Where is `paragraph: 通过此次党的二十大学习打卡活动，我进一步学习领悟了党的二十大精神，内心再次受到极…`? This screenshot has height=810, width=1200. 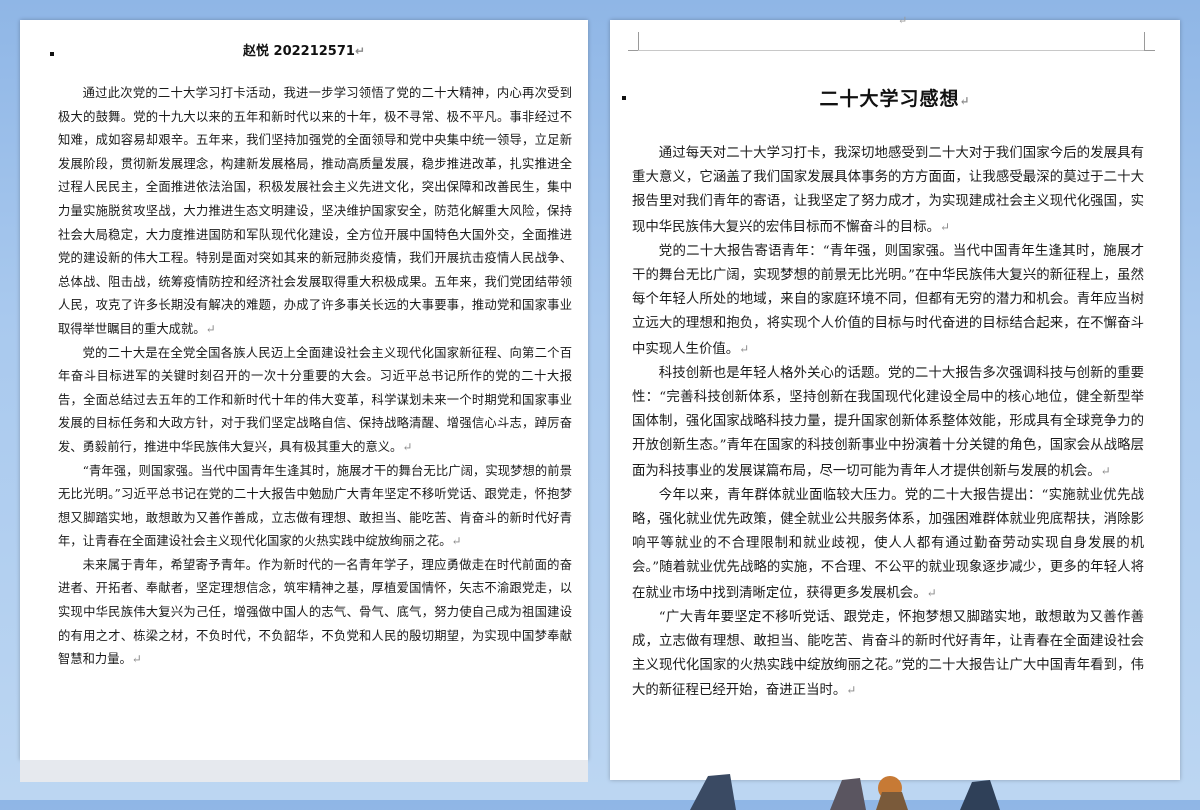 paragraph: 通过此次党的二十大学习打卡活动，我进一步学习领悟了党的二十大精神，内心再次受到极… is located at coordinates (315, 211).